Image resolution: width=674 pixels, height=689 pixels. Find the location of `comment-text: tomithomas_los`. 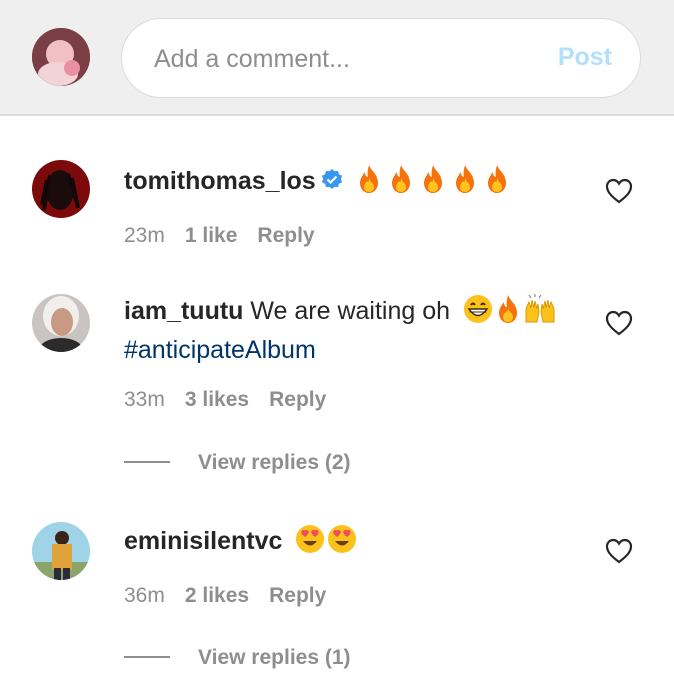

comment-text: tomithomas_los is located at coordinates (349, 183).